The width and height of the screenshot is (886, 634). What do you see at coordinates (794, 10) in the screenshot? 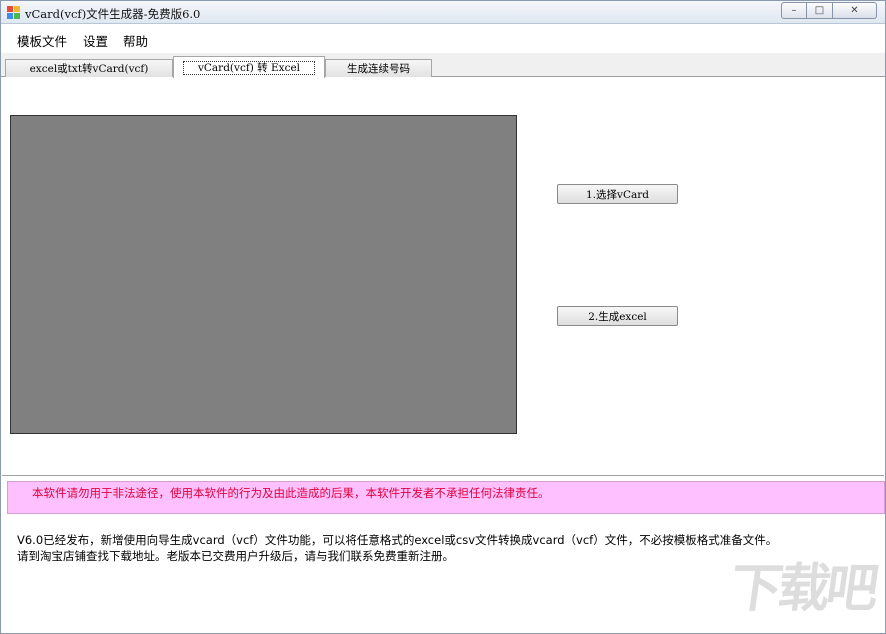
I see `minimize-button: –` at bounding box center [794, 10].